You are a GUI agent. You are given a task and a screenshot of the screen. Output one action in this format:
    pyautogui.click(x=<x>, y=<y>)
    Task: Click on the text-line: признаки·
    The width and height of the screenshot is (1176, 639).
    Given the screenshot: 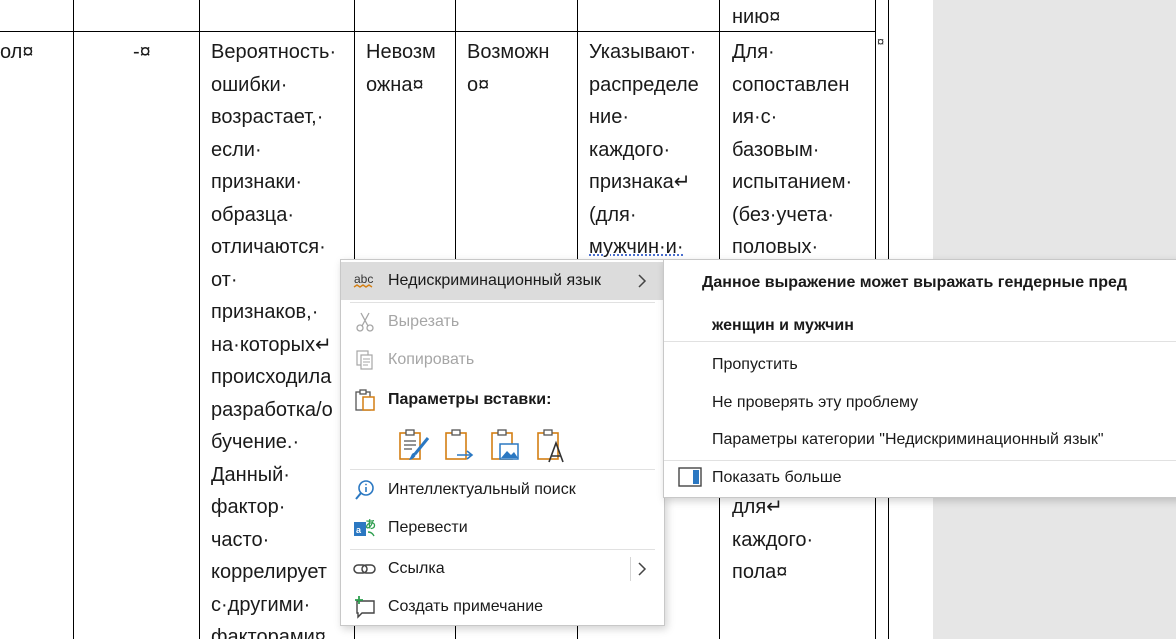 What is the action you would take?
    pyautogui.click(x=257, y=182)
    